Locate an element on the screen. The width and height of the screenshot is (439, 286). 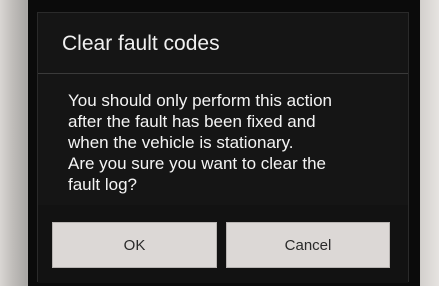
title-divider is located at coordinates (223, 73).